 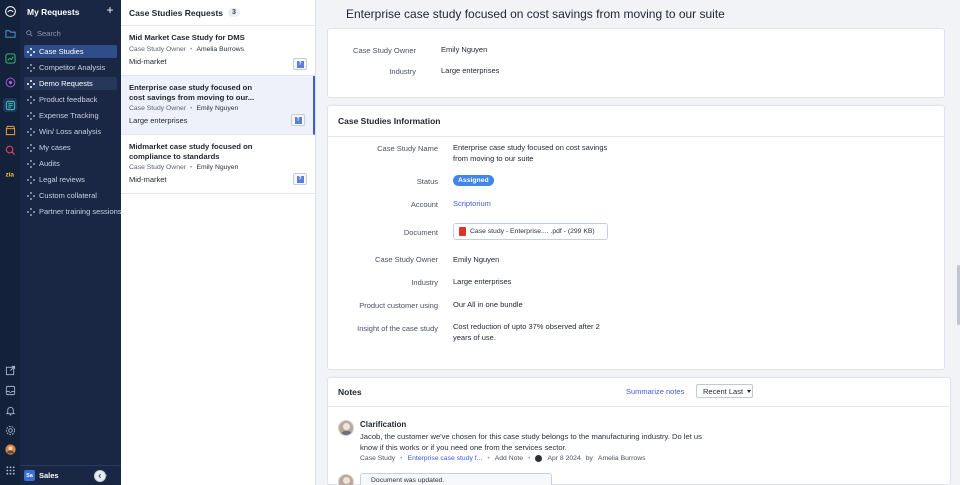 I want to click on sidebar-item-label: Case Studies, so click(x=61, y=51).